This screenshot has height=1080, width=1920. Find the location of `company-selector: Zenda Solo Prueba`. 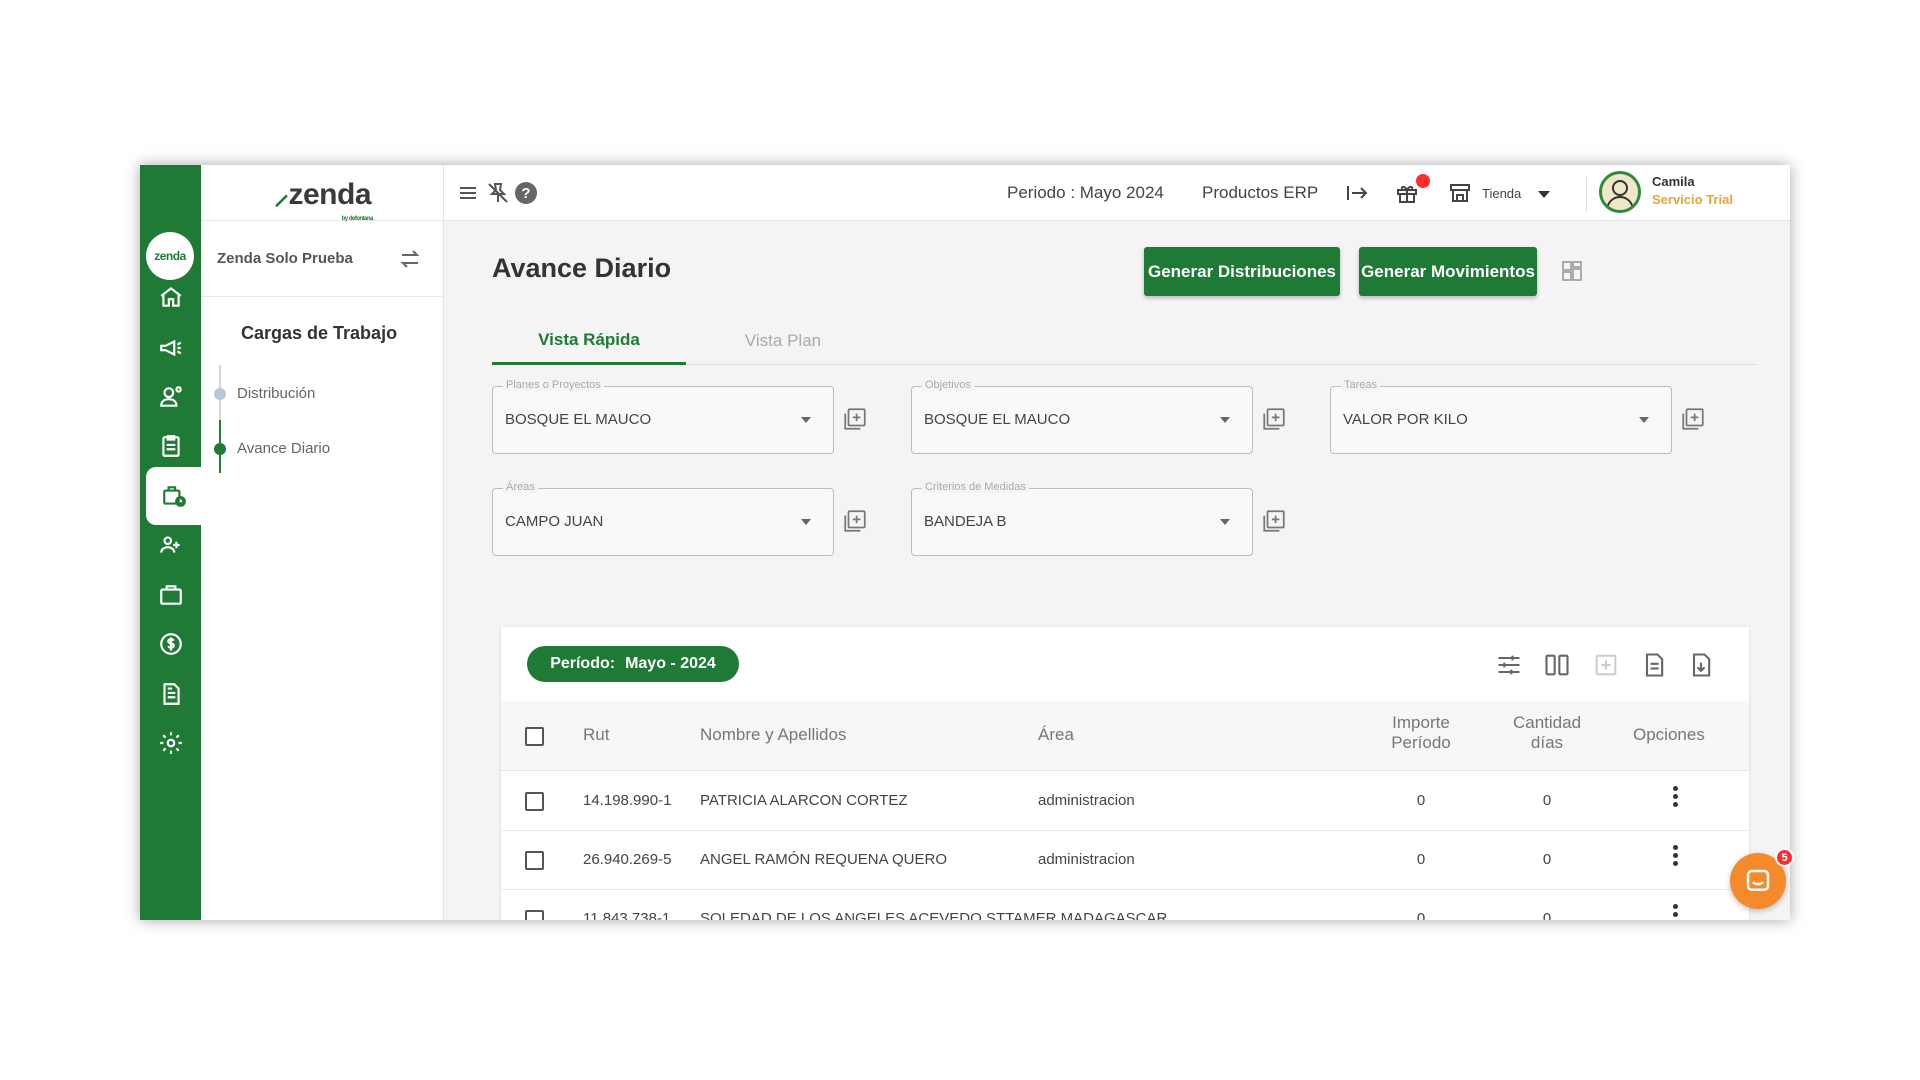

company-selector: Zenda Solo Prueba is located at coordinates (322, 259).